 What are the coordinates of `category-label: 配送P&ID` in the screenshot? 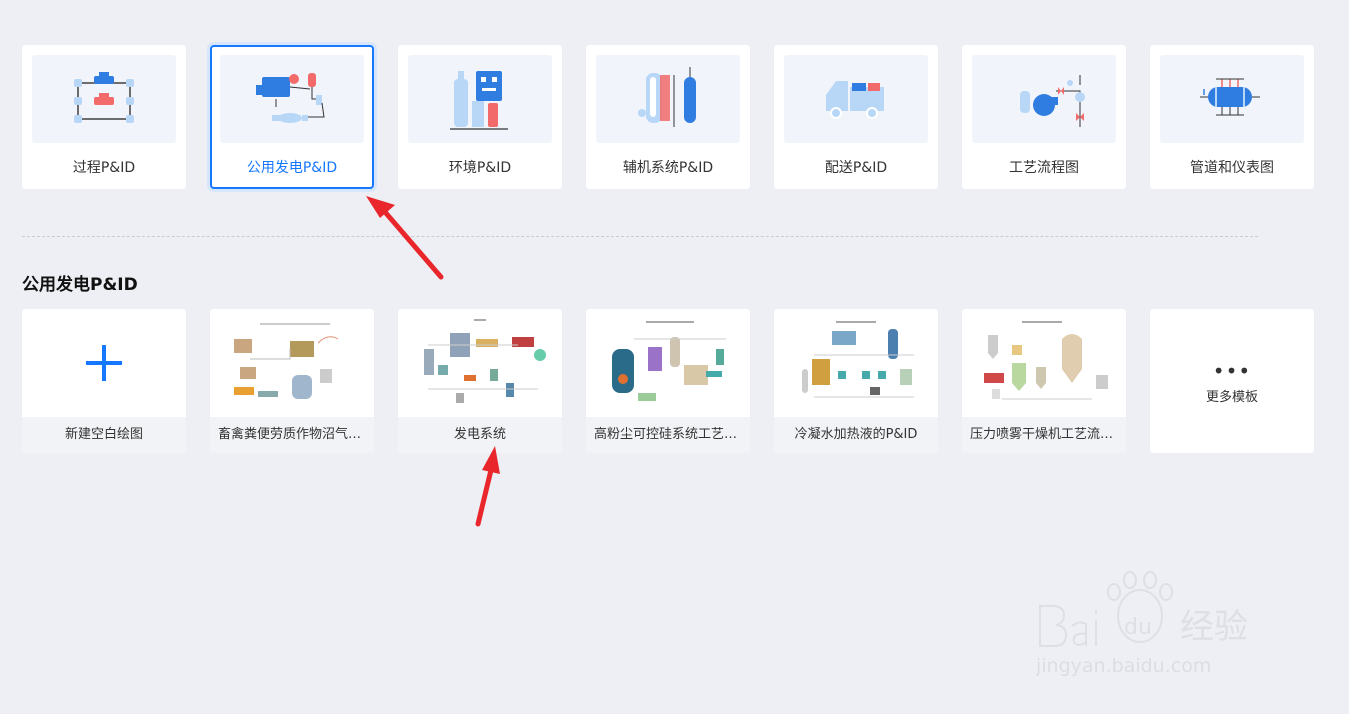 It's located at (856, 168).